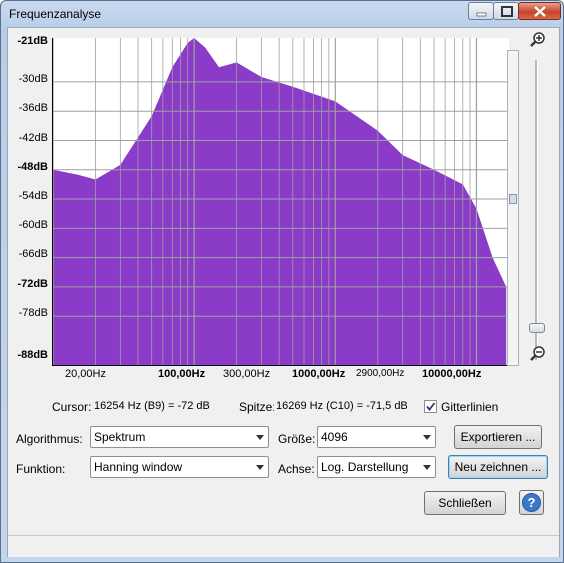  I want to click on function-label: Funktion:, so click(41, 469).